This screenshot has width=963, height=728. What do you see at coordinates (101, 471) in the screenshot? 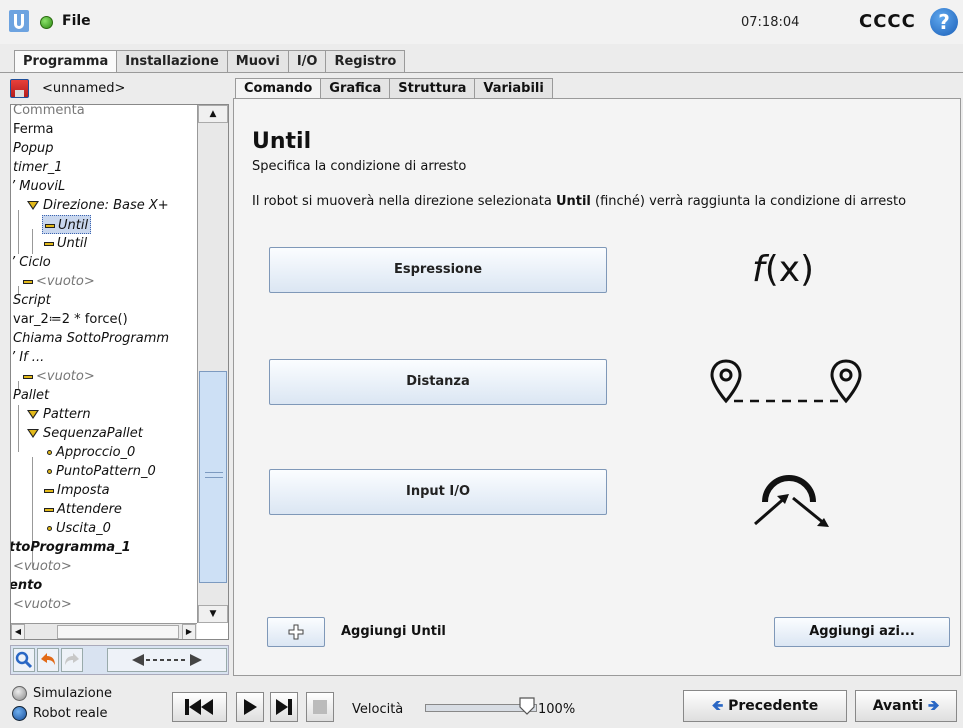
I see `tree-item: PuntoPattern_0` at bounding box center [101, 471].